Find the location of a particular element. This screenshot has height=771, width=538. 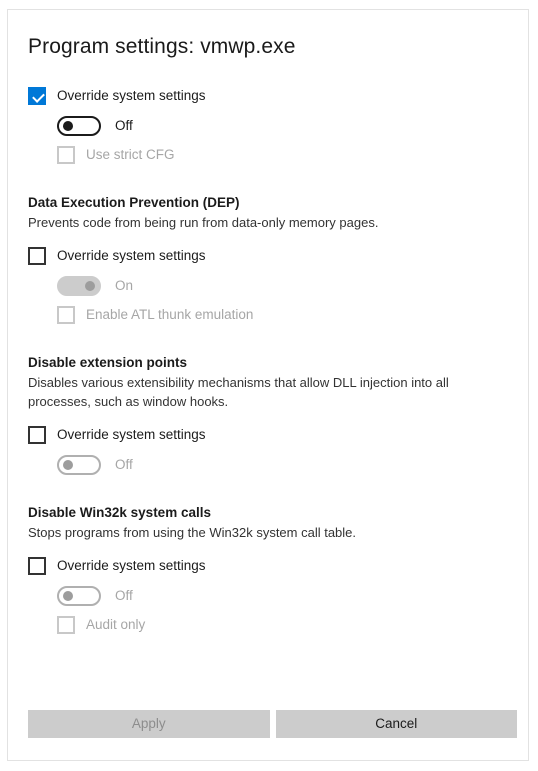

sub-option-row: Enable ATL thunk emulation is located at coordinates (271, 315).